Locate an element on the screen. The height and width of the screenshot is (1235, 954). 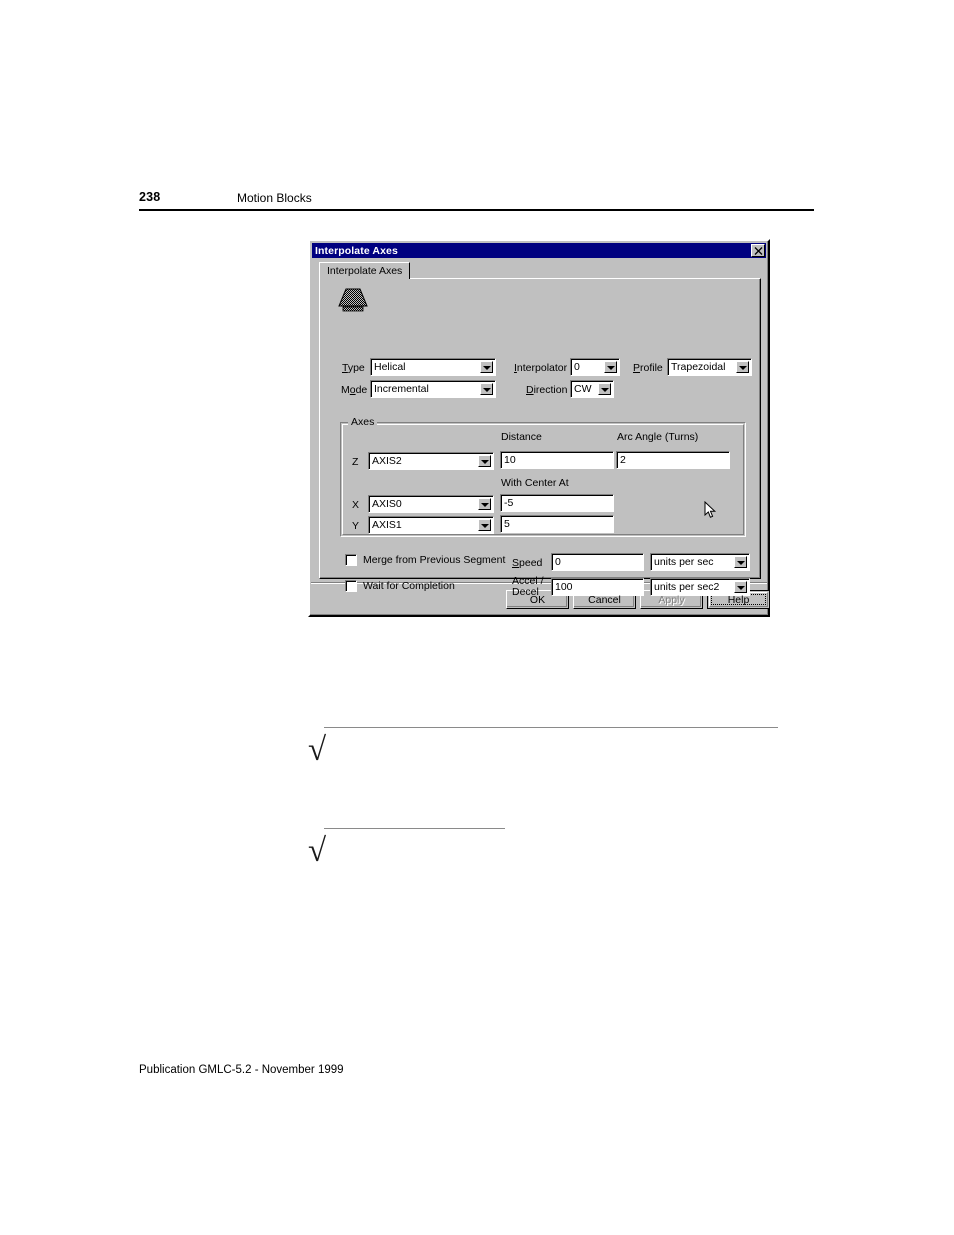
center-input-x: -5 is located at coordinates (557, 503).